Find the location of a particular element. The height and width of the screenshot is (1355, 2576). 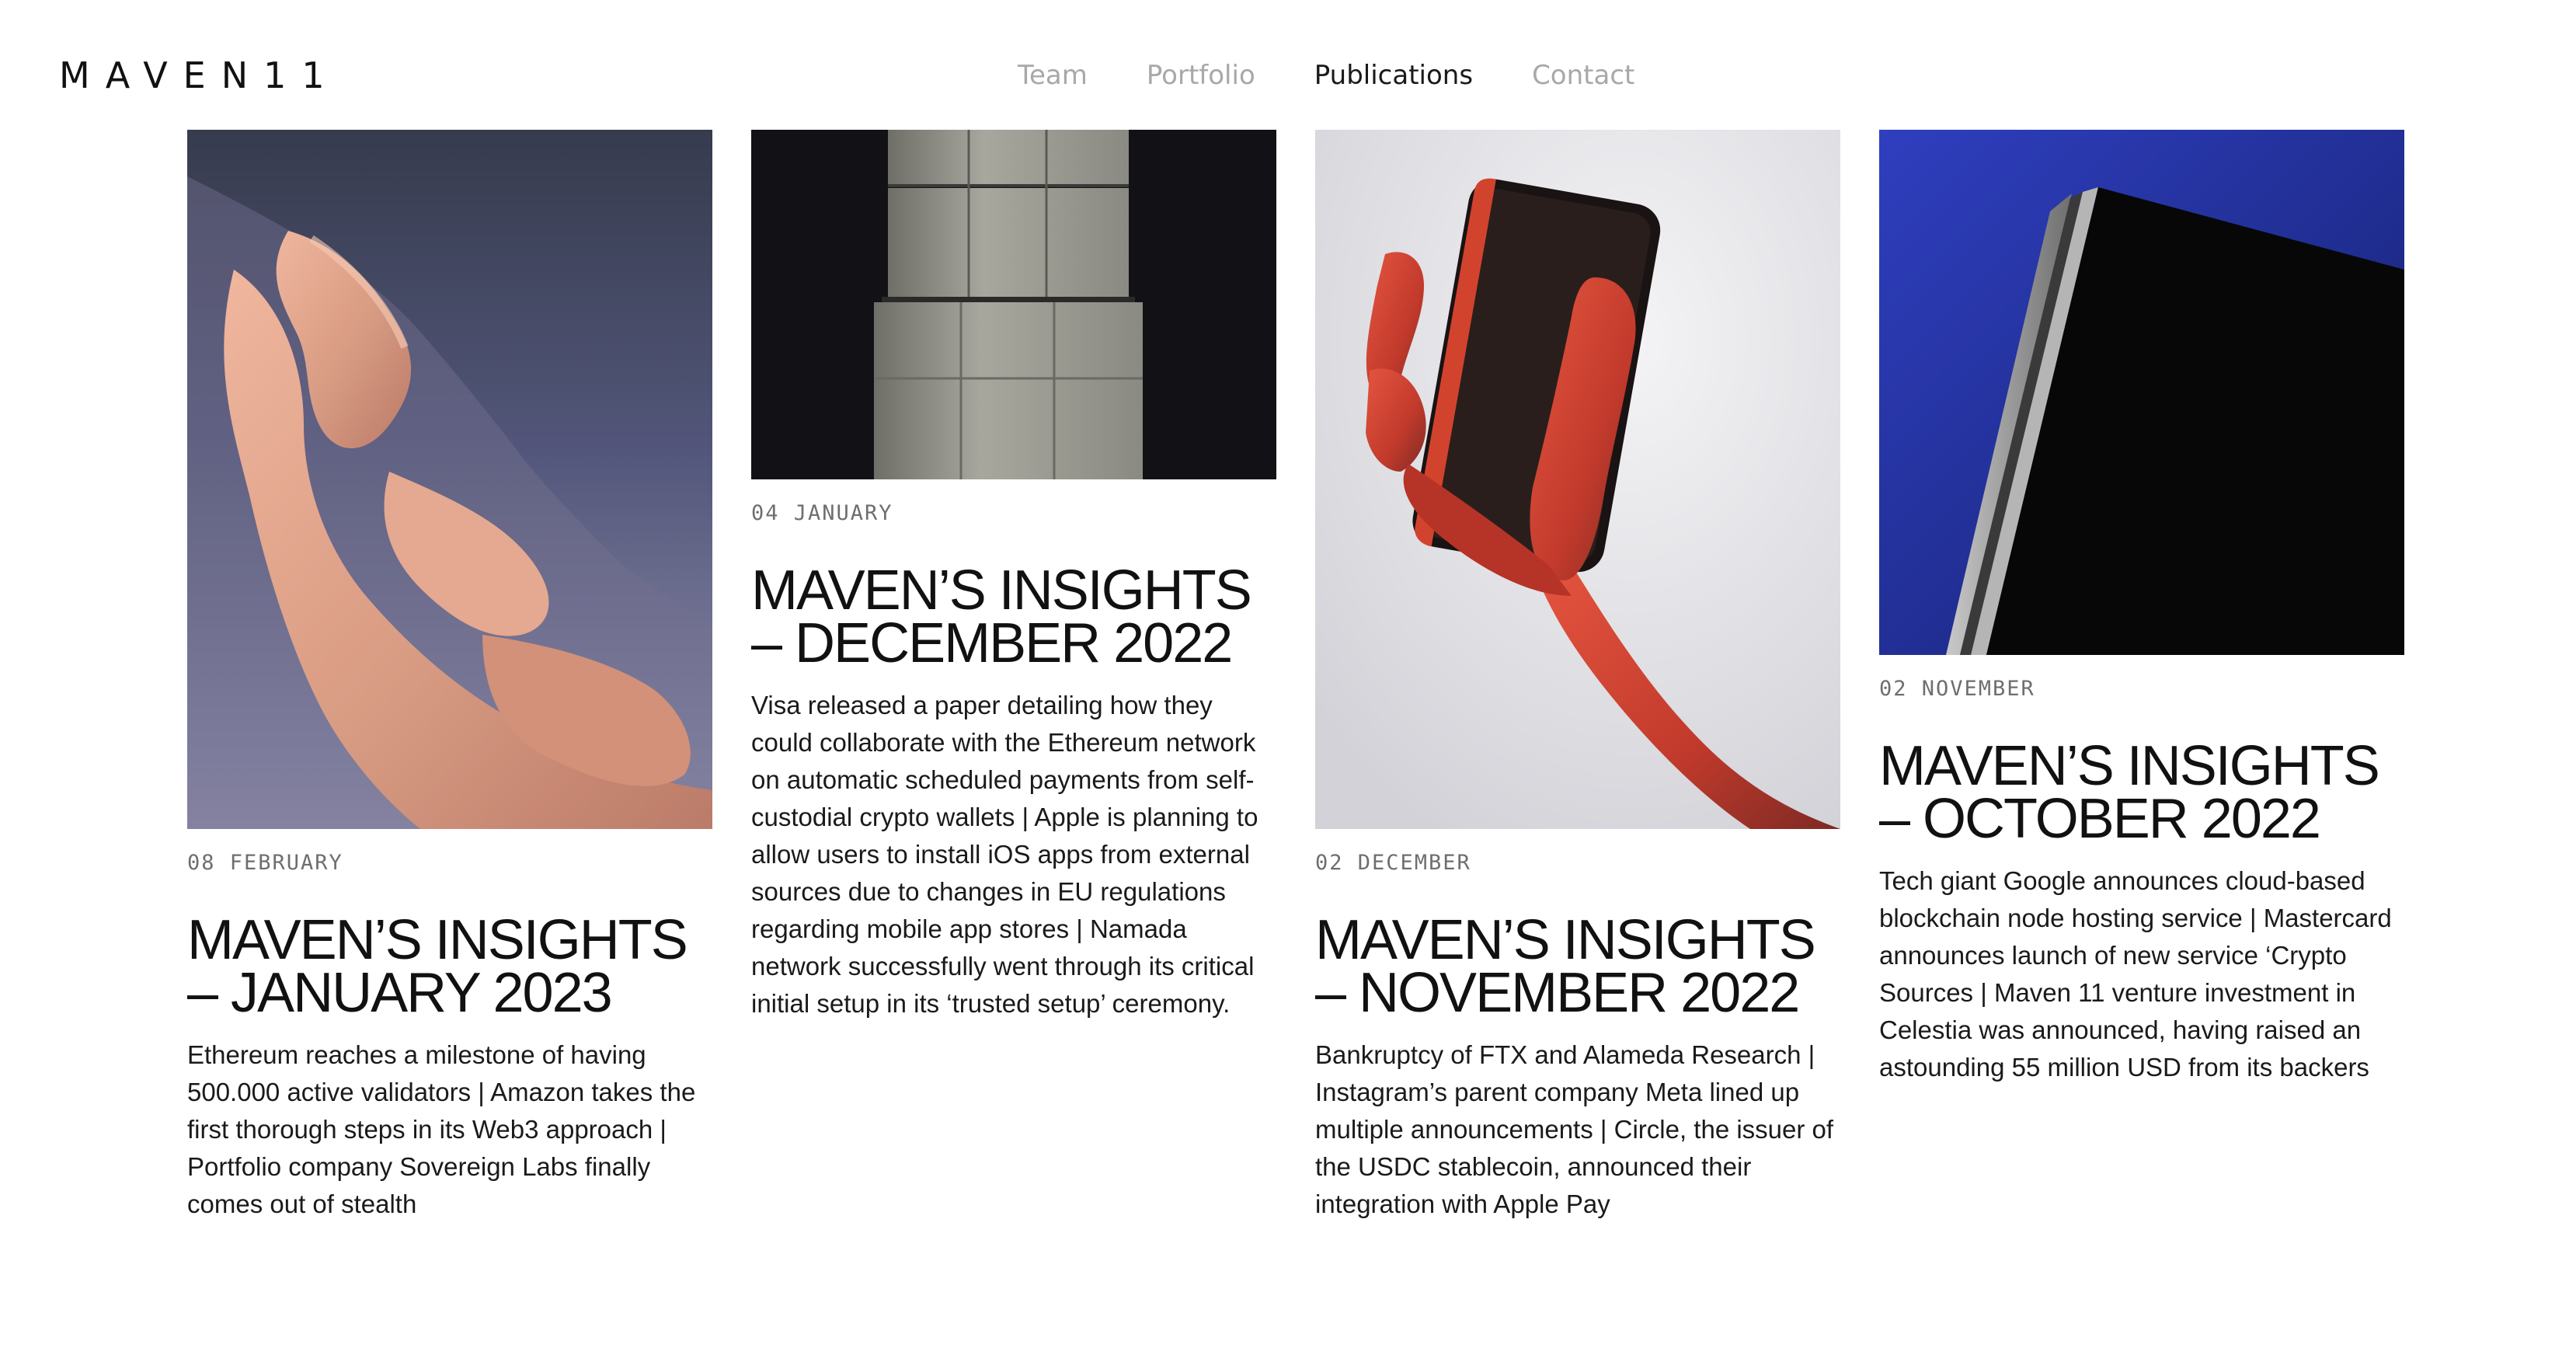

post-date: 02 DECEMBER is located at coordinates (1393, 863).